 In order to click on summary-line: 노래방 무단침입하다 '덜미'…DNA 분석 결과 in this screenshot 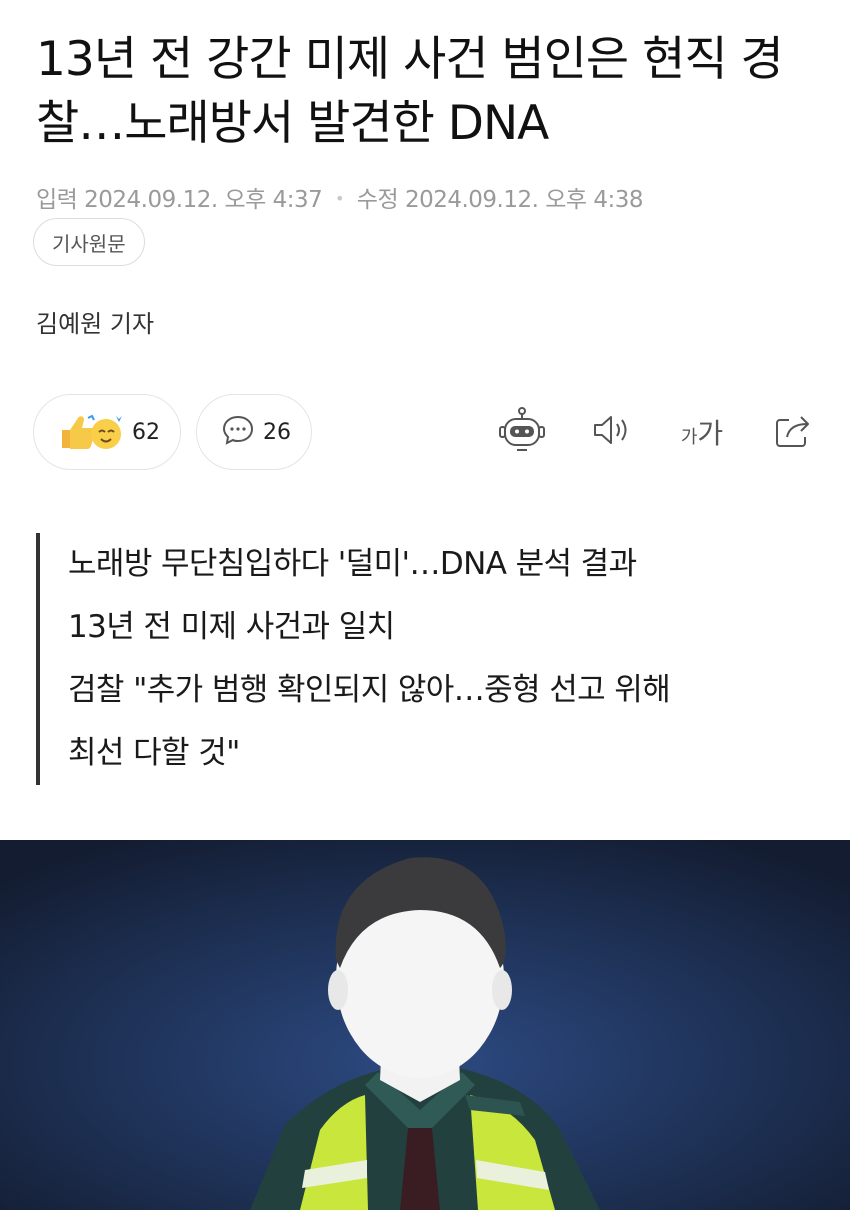, I will do `click(352, 564)`.